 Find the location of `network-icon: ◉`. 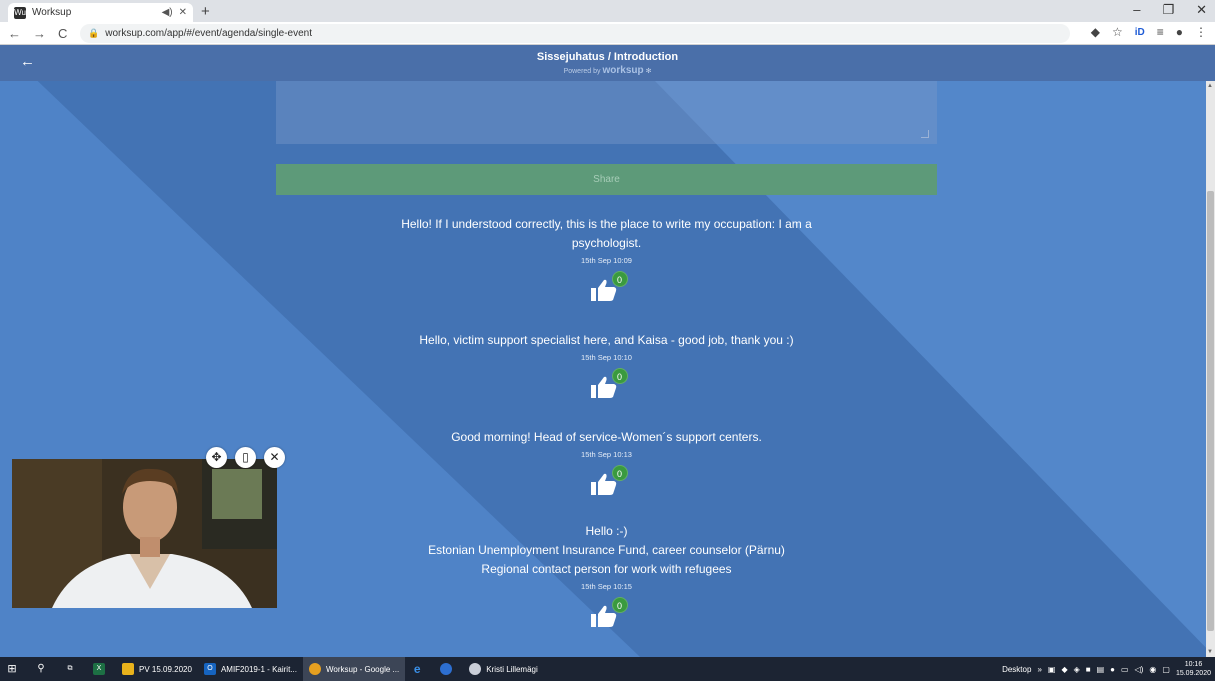

network-icon: ◉ is located at coordinates (1152, 669).